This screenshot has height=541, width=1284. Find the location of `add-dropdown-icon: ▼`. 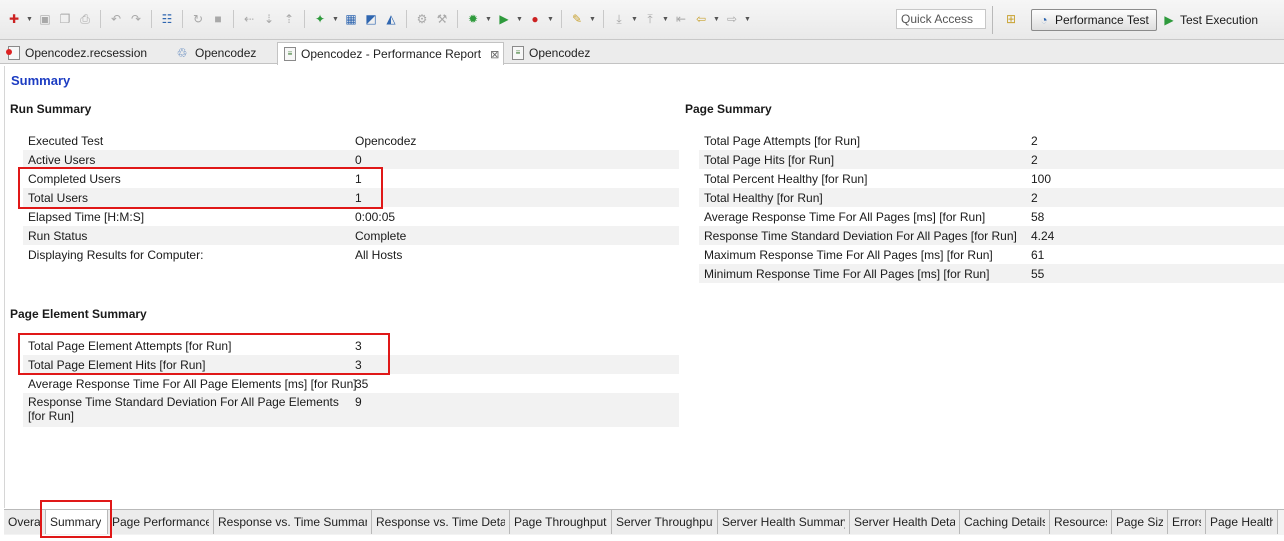

add-dropdown-icon: ▼ is located at coordinates (335, 19).